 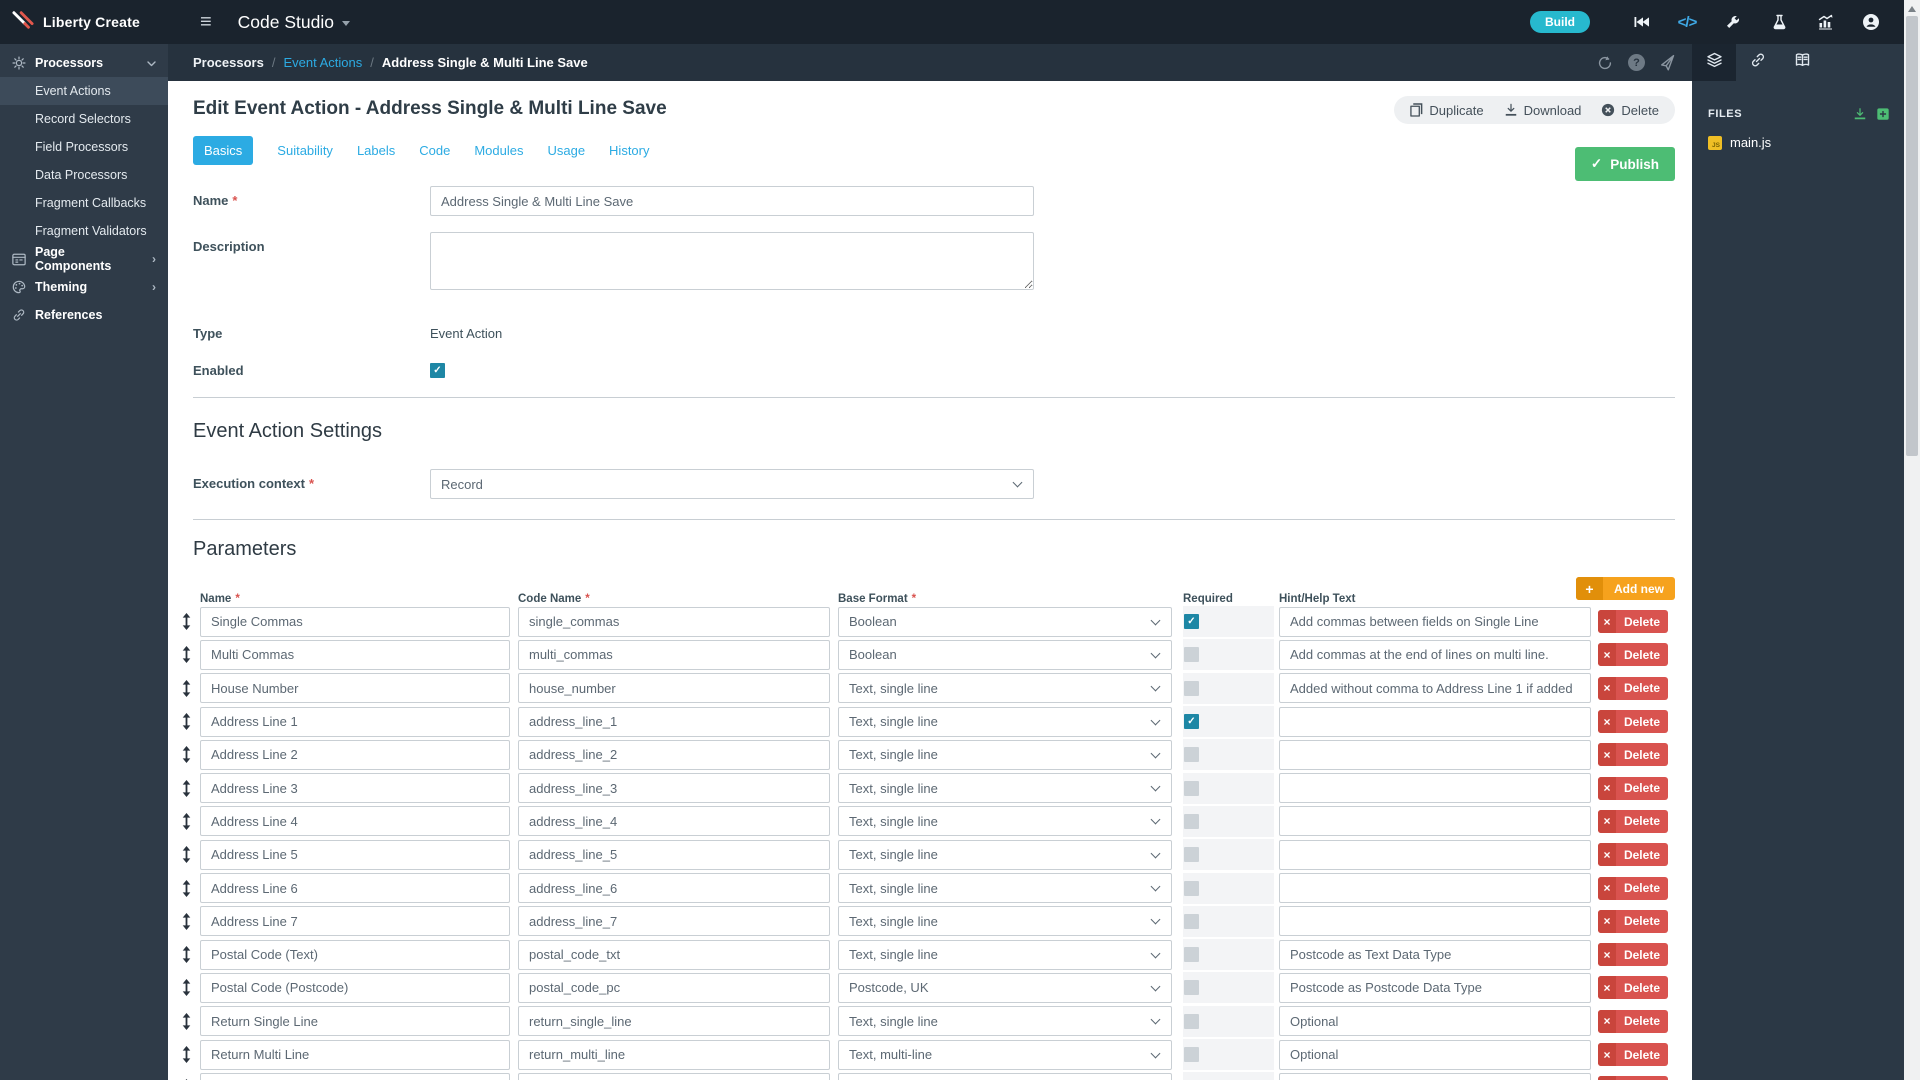 I want to click on chart-icon, so click(x=1825, y=22).